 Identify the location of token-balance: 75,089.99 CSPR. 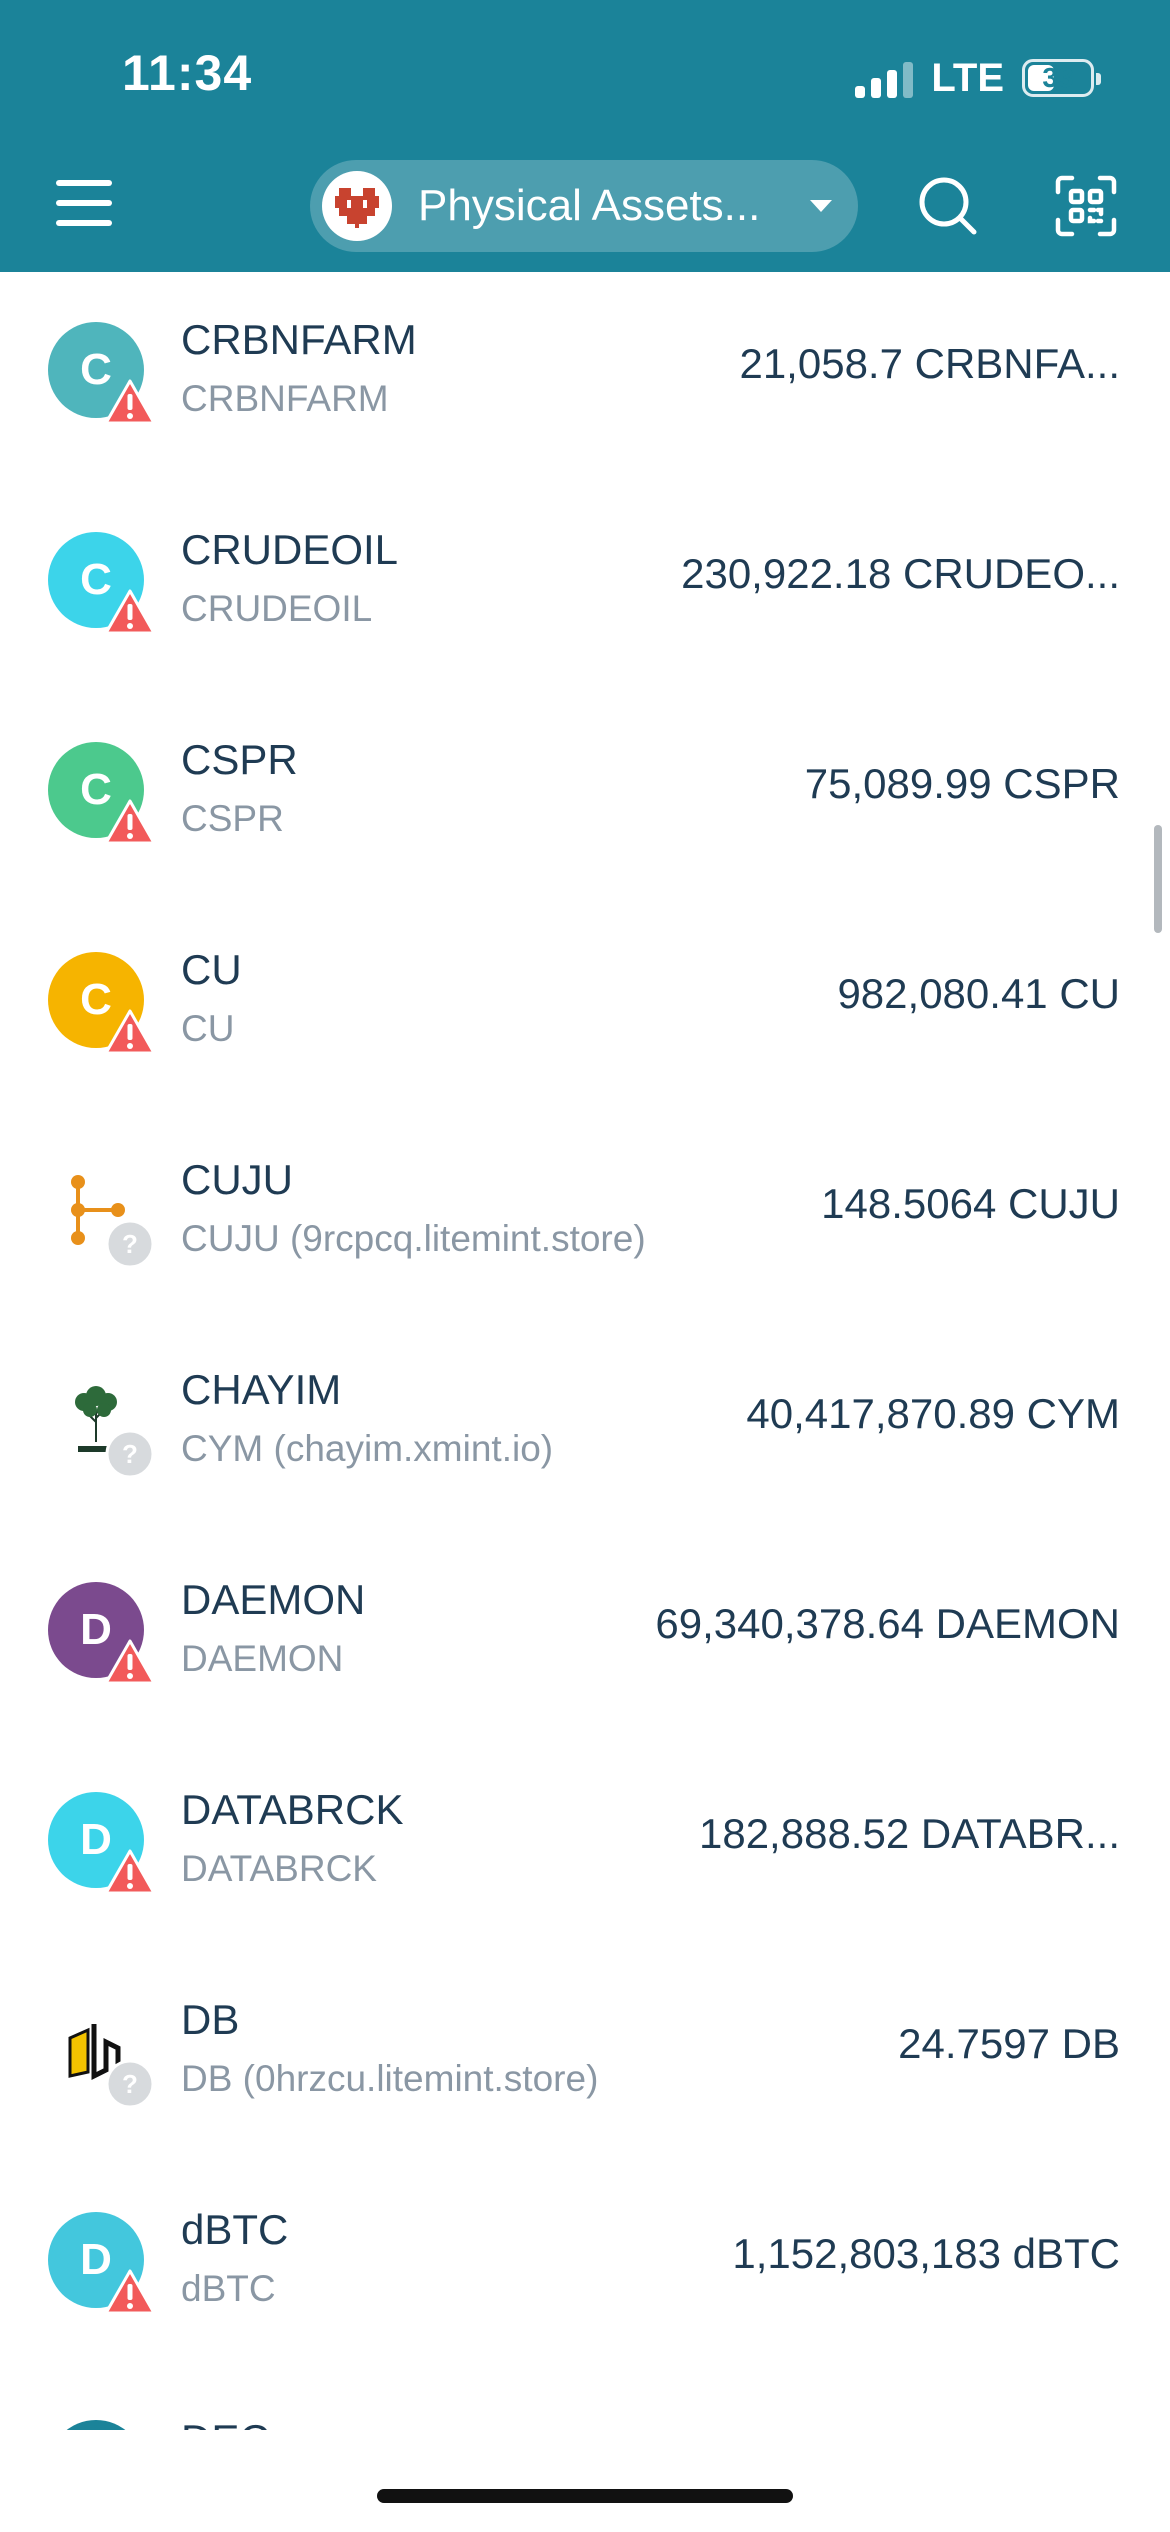
(962, 783).